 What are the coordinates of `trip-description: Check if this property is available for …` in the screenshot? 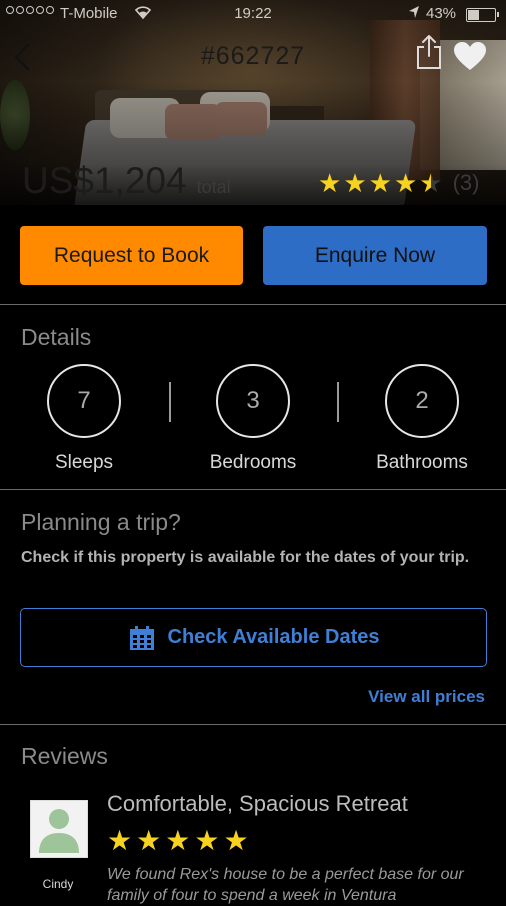 It's located at (245, 557).